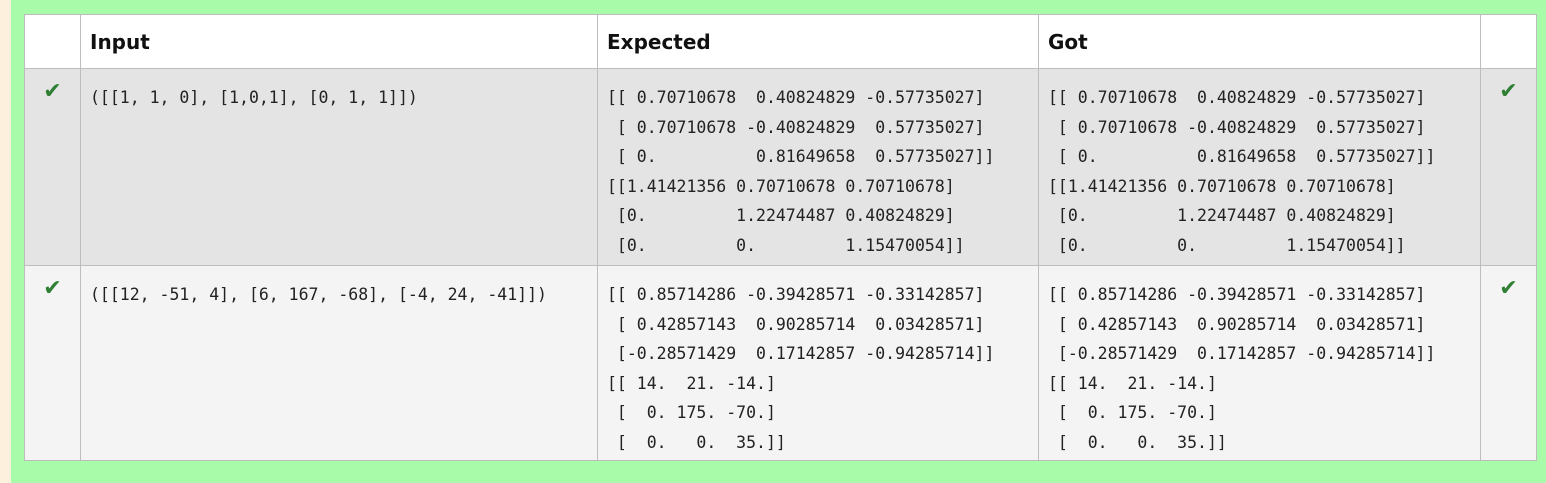 This screenshot has height=483, width=1546. I want to click on input-cell: ([[1, 1, 0], [1,0,1], [0, 1, 1]]), so click(339, 167).